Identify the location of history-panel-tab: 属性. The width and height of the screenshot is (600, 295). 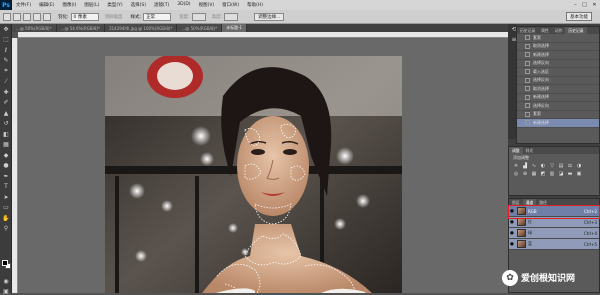
(545, 30).